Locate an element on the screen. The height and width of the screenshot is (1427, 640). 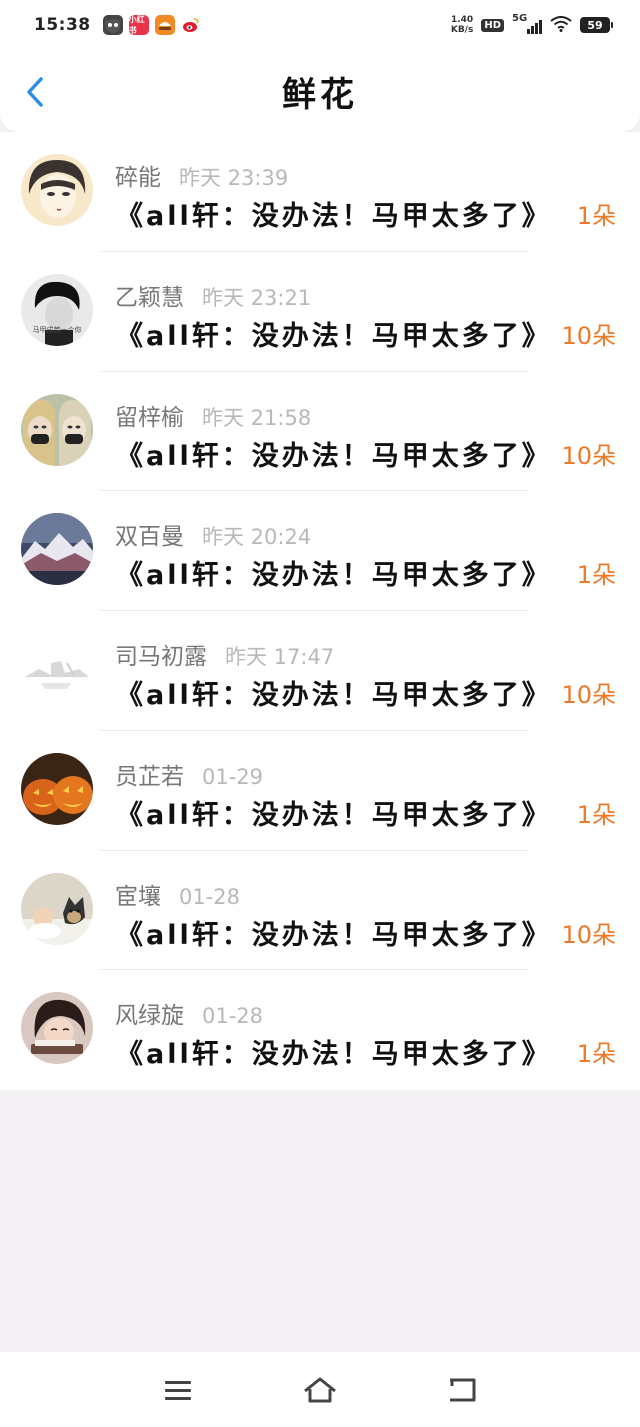
timestamp: 昨天 23:39 is located at coordinates (234, 178).